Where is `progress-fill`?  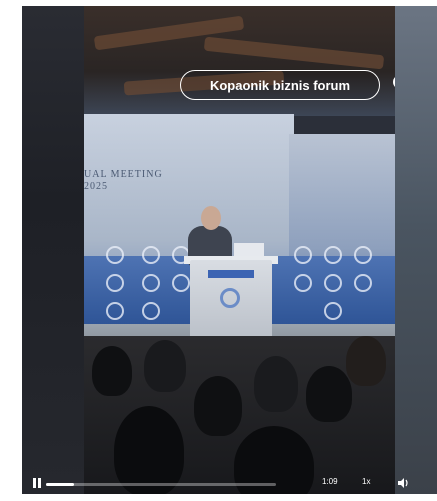 progress-fill is located at coordinates (60, 484).